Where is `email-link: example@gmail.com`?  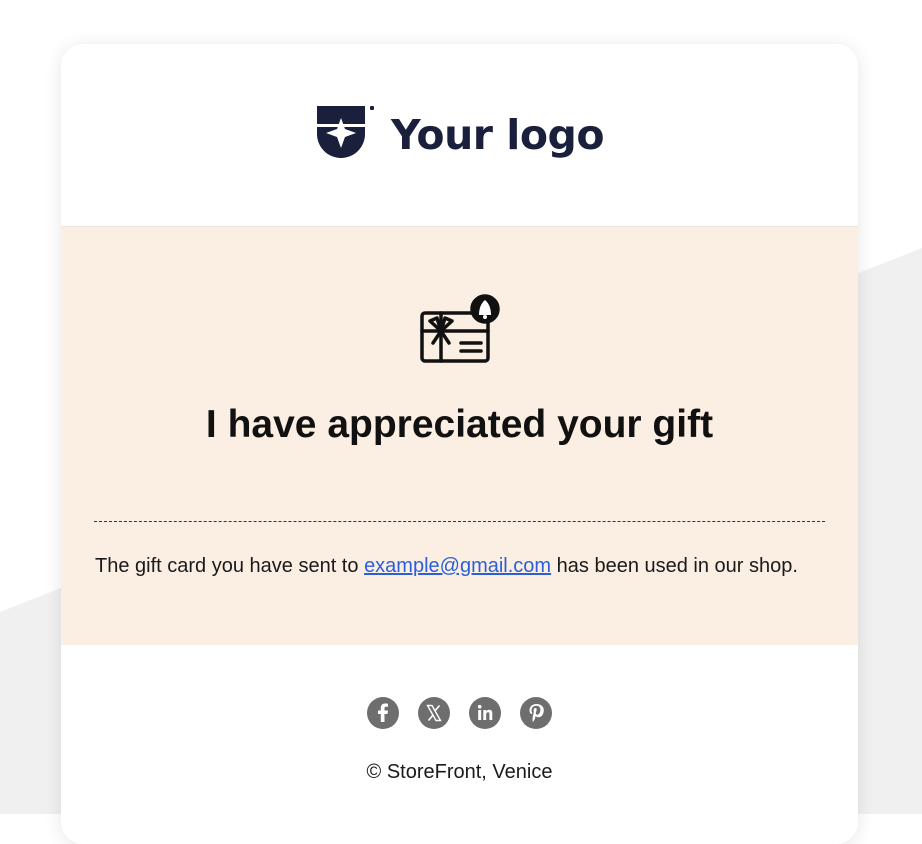
email-link: example@gmail.com is located at coordinates (457, 566).